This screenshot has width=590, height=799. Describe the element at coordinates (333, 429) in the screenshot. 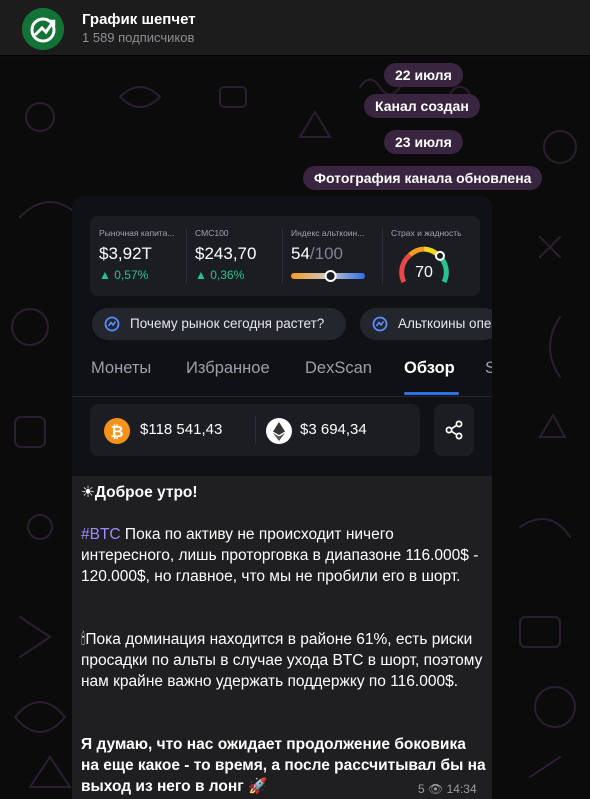

I see `eth-price: $3 694,34` at that location.